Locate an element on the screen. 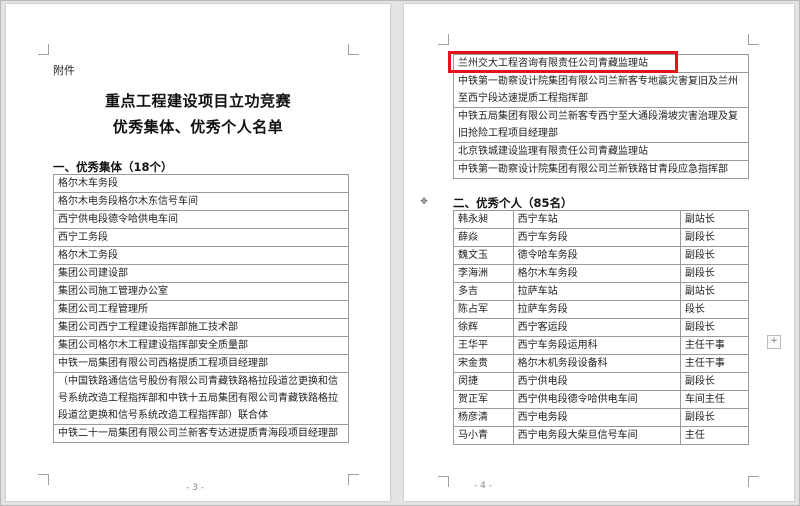  person-name: 多吉 is located at coordinates (483, 291).